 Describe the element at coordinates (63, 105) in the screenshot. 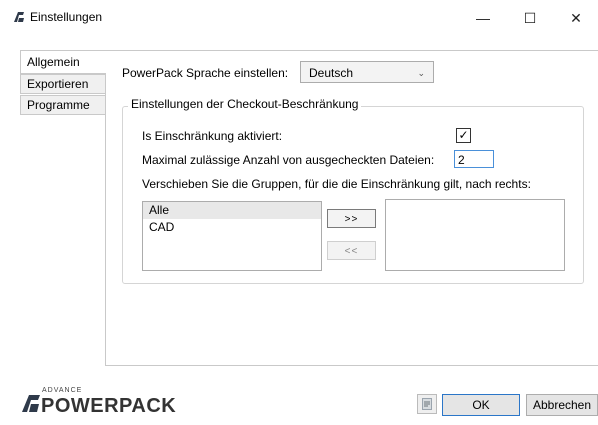

I see `tab-programme: Programme` at that location.